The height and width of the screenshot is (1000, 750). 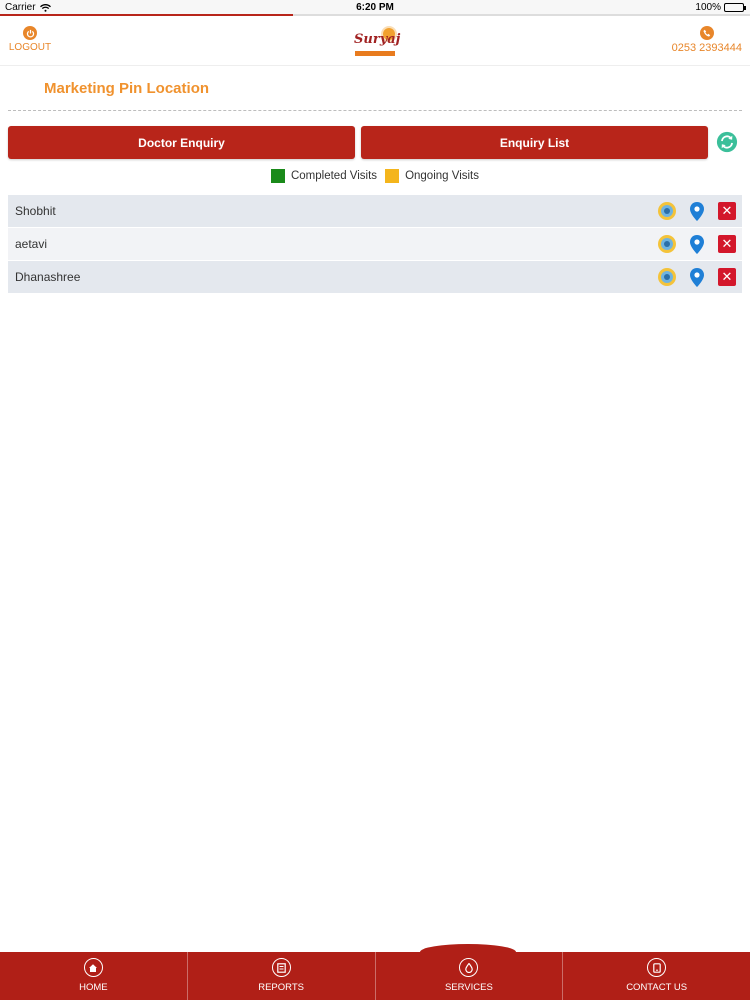 What do you see at coordinates (657, 987) in the screenshot?
I see `nav-contact-label: CONTACT US` at bounding box center [657, 987].